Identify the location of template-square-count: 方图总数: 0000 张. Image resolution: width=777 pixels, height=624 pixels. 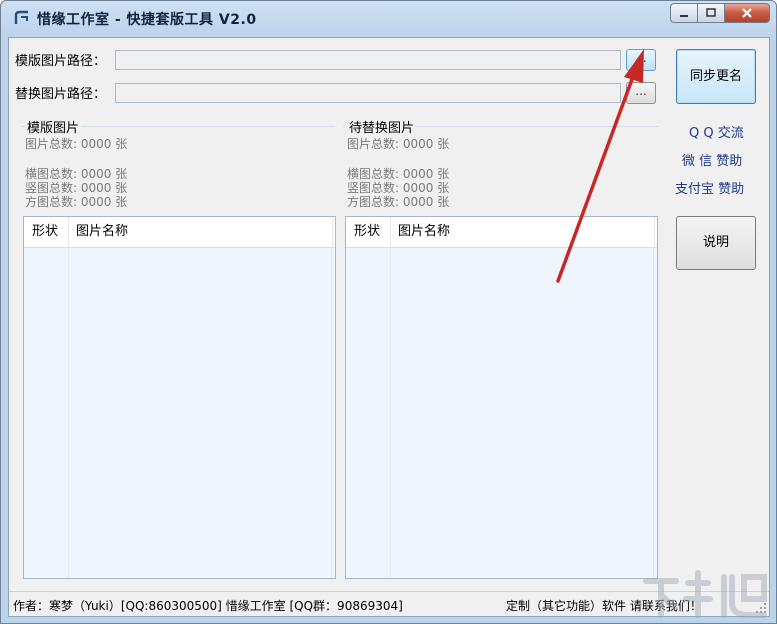
(76, 202).